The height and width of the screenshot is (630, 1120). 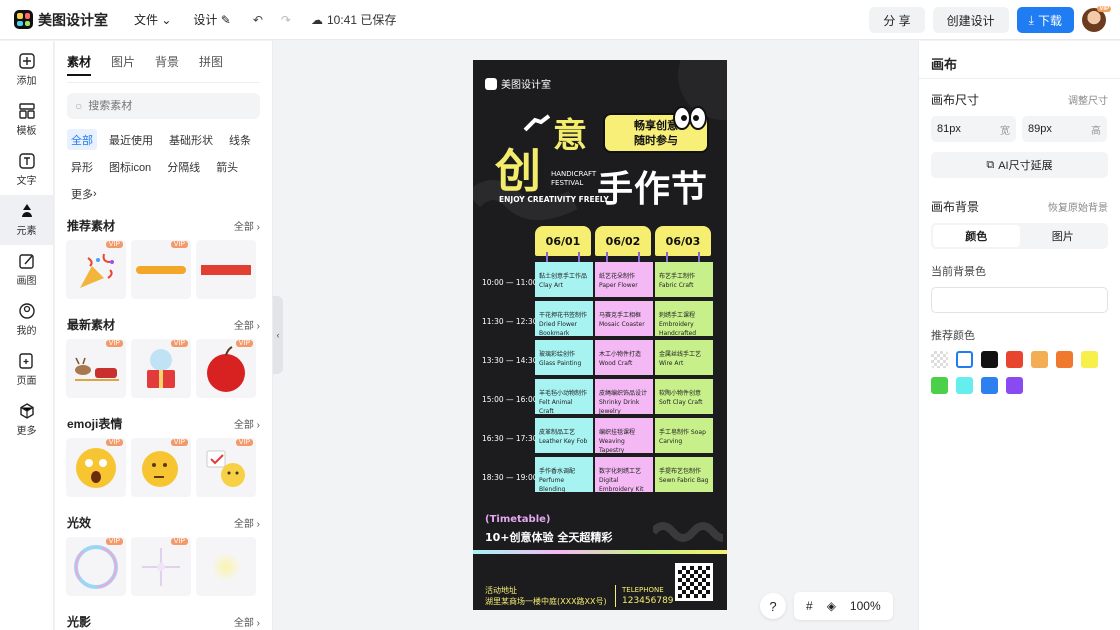 What do you see at coordinates (84, 193) in the screenshot?
I see `chip-more: 更多 ›` at bounding box center [84, 193].